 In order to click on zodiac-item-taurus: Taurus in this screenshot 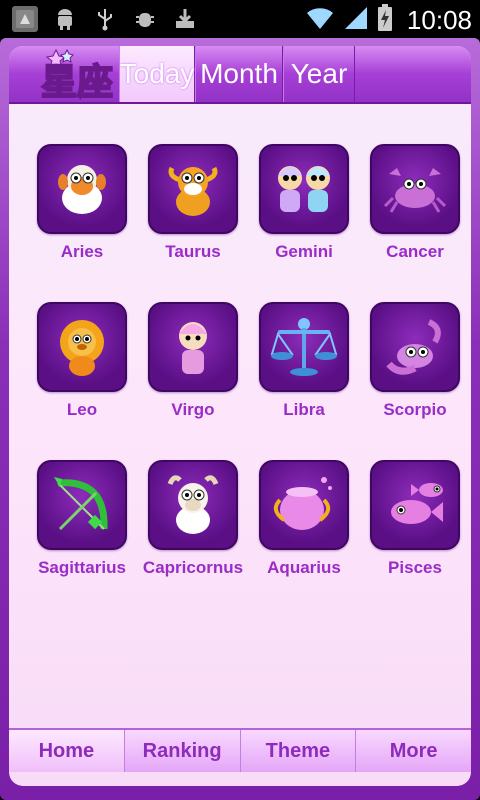, I will do `click(193, 203)`.